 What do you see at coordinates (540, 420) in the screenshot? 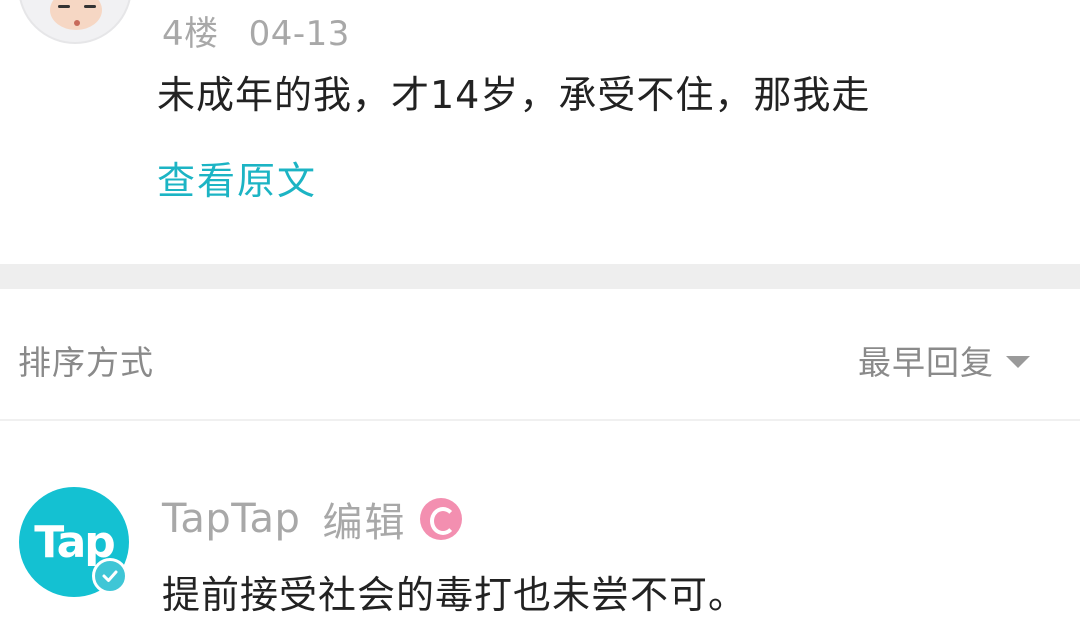
I see `divider-line` at bounding box center [540, 420].